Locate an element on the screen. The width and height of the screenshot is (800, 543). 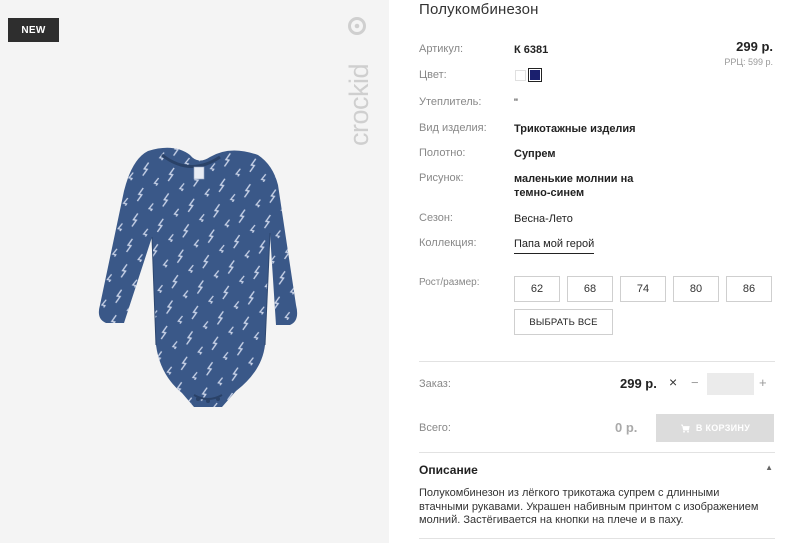
size-label: Рост/размер: is located at coordinates (449, 282).